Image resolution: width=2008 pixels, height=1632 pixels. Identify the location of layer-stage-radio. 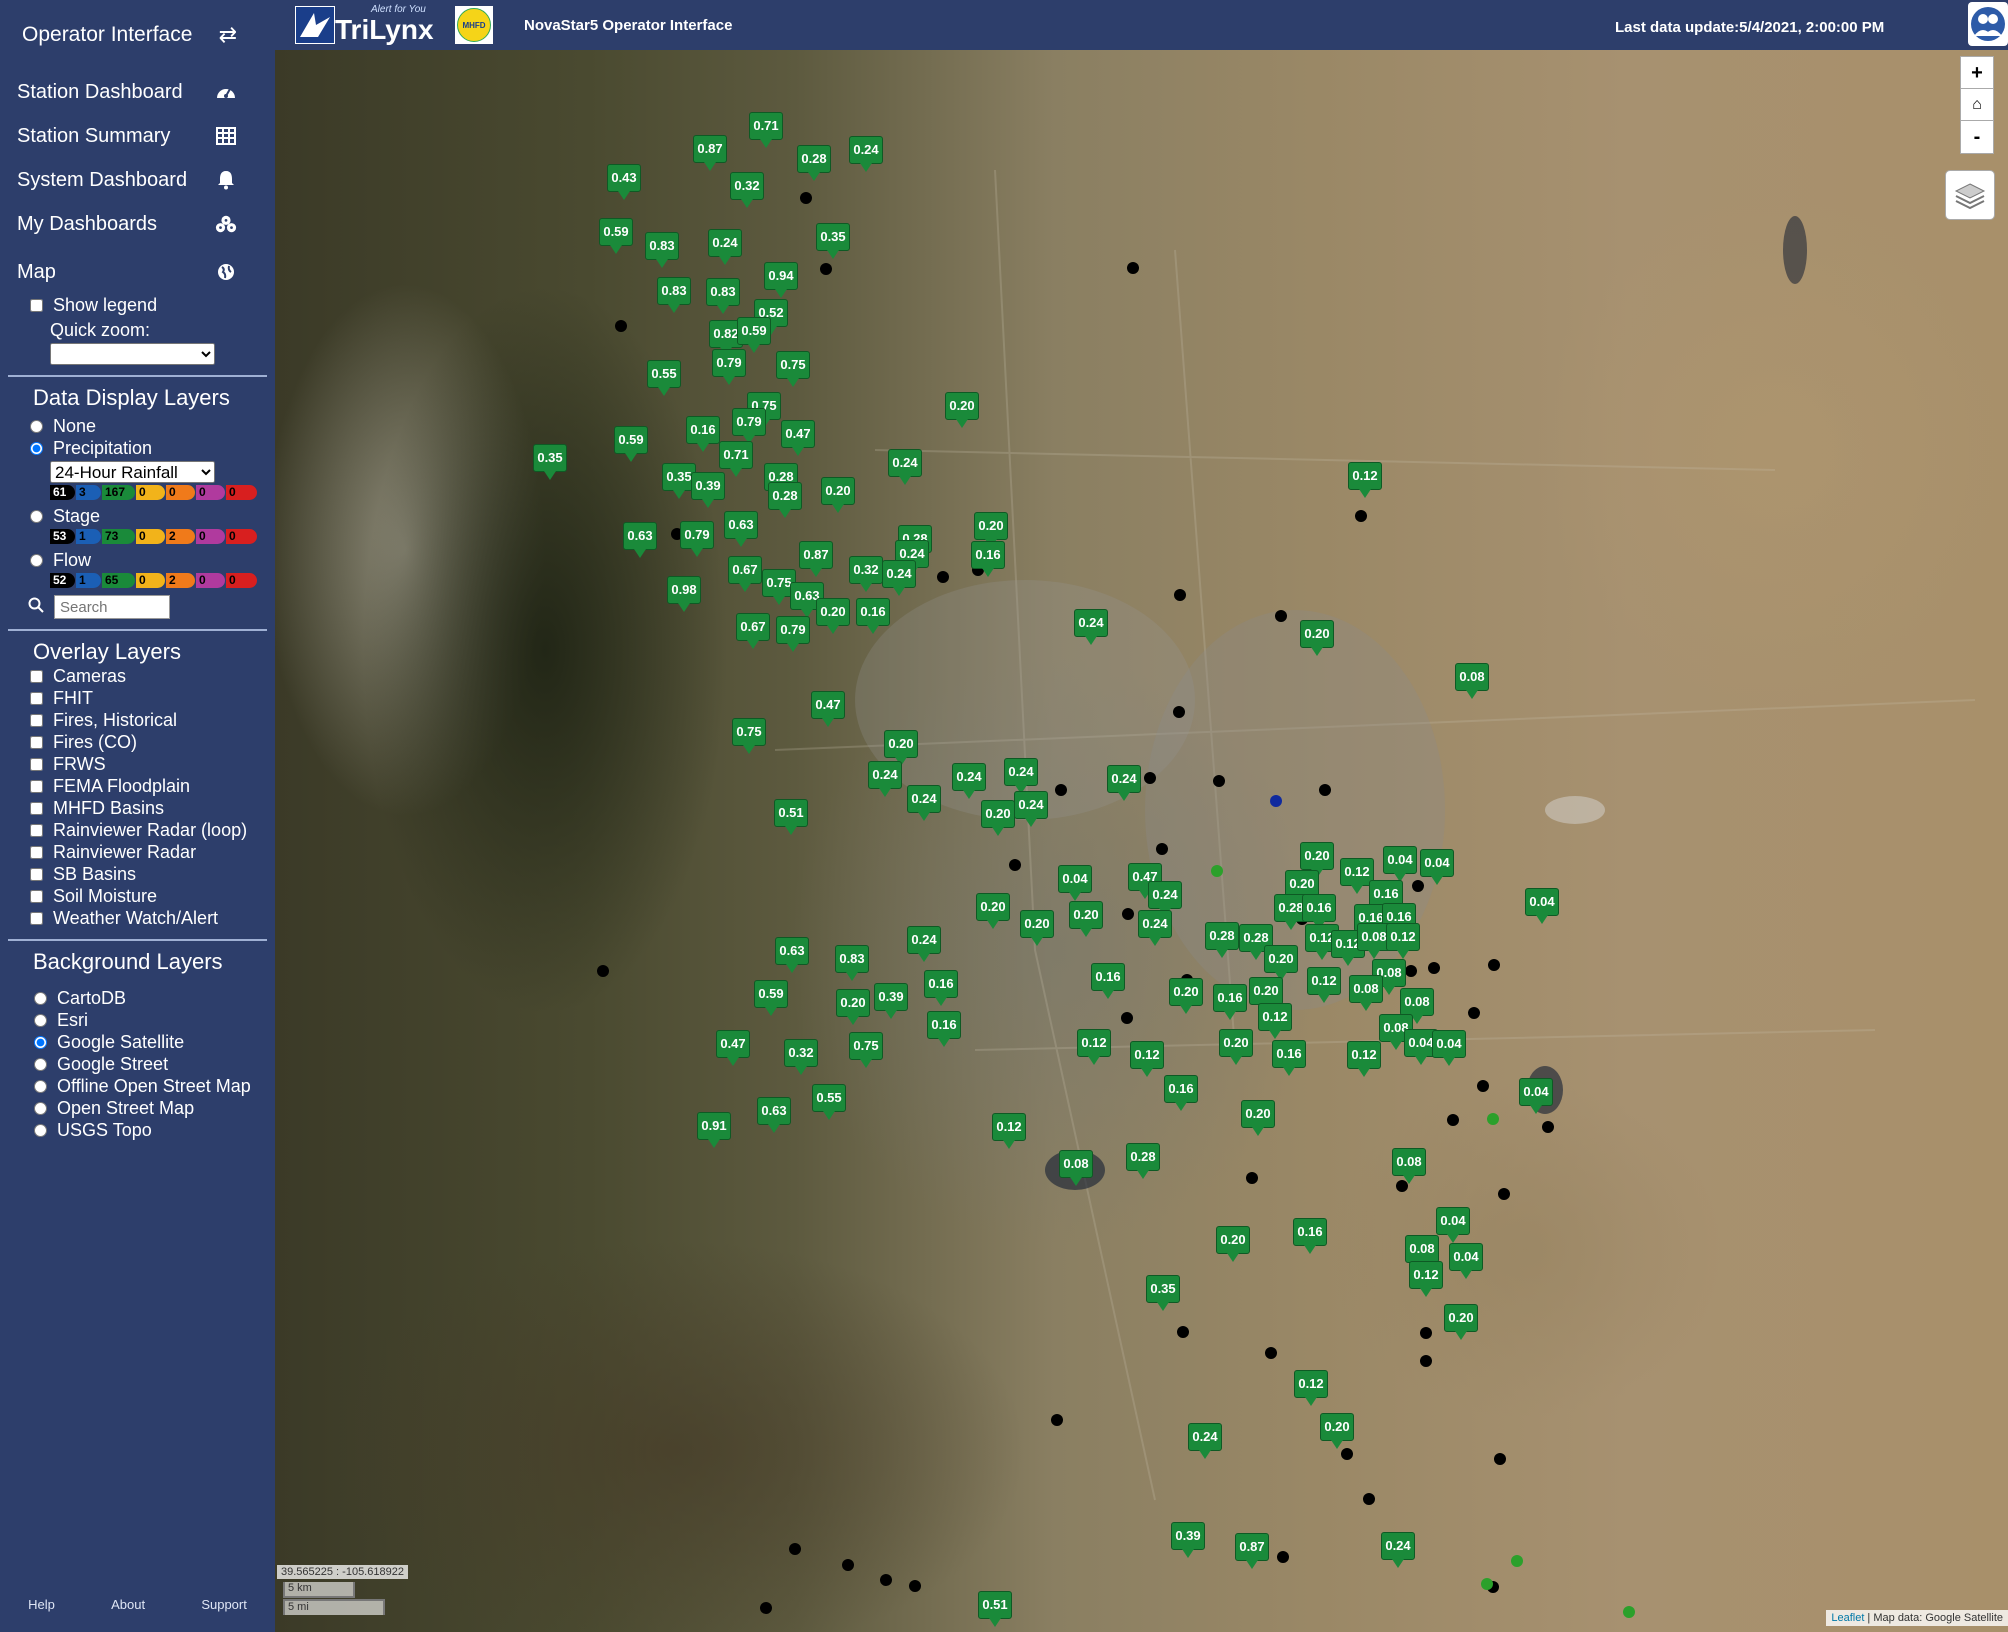
(36, 516).